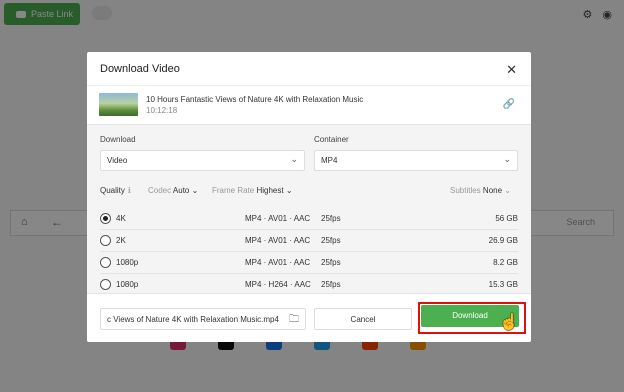 The width and height of the screenshot is (624, 392). Describe the element at coordinates (509, 322) in the screenshot. I see `hand-cursor-icon: ☝` at that location.